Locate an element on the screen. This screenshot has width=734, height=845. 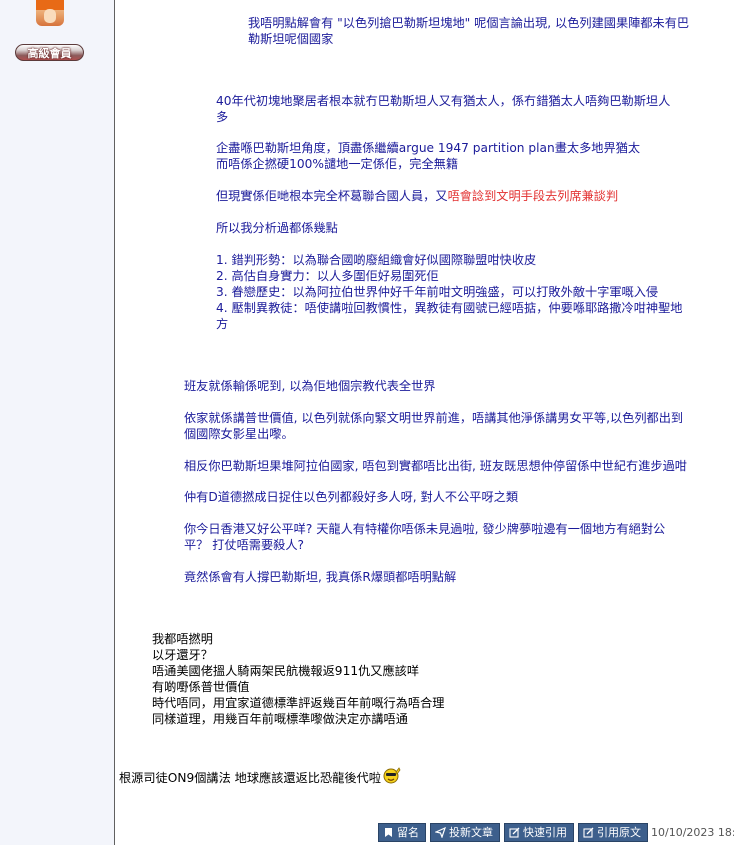
quote-line: 40年代初塊地聚居者根本就冇巴勒斯坦人又有猶太人，係冇錯猶太人唔夠巴勒斯坦人 is located at coordinates (443, 101).